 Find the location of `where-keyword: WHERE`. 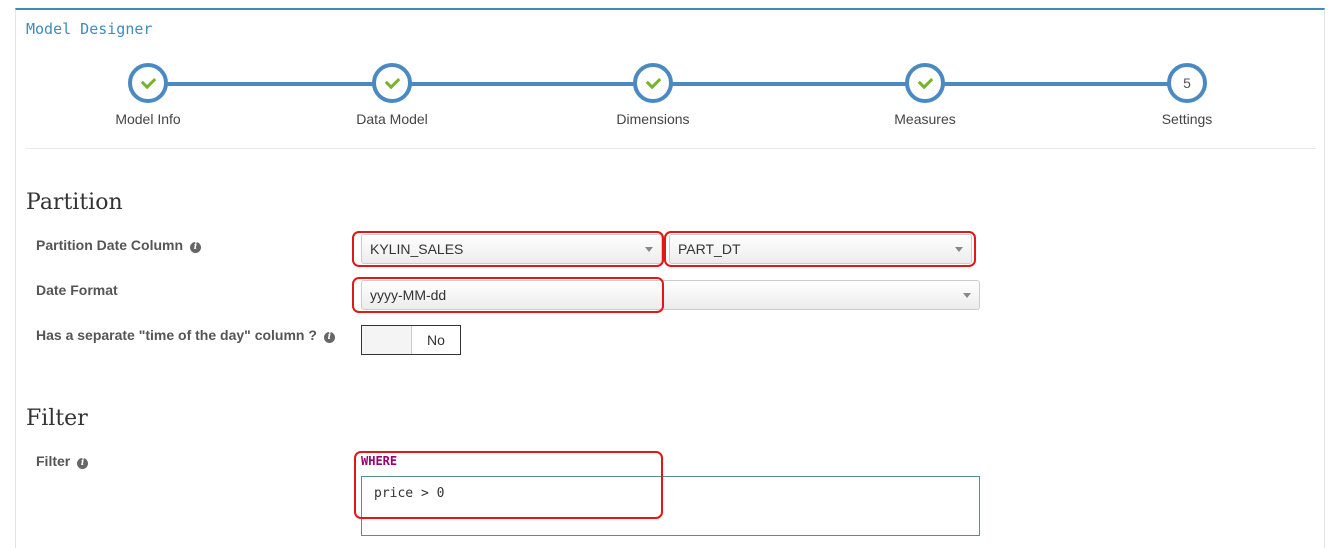

where-keyword: WHERE is located at coordinates (379, 461).